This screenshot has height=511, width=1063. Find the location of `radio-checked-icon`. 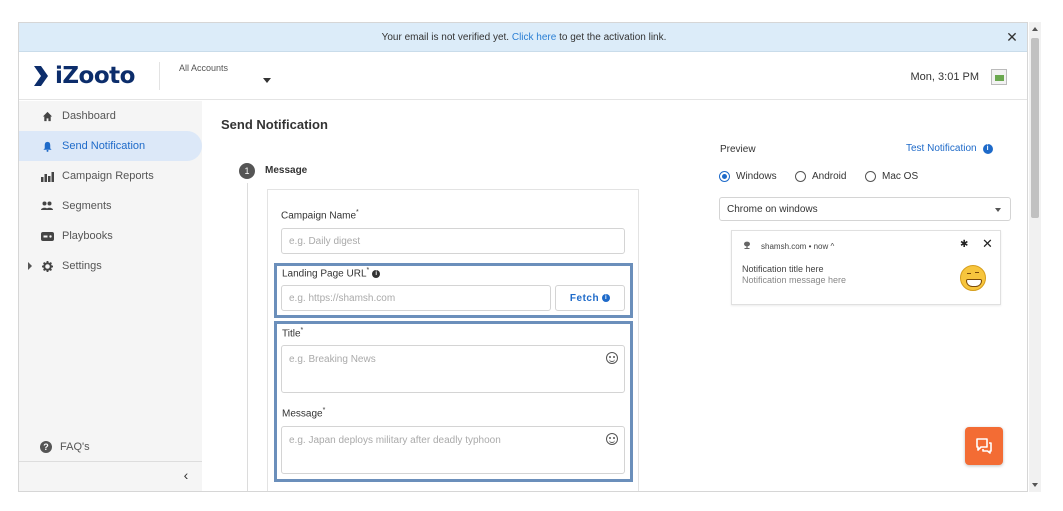

radio-checked-icon is located at coordinates (724, 176).